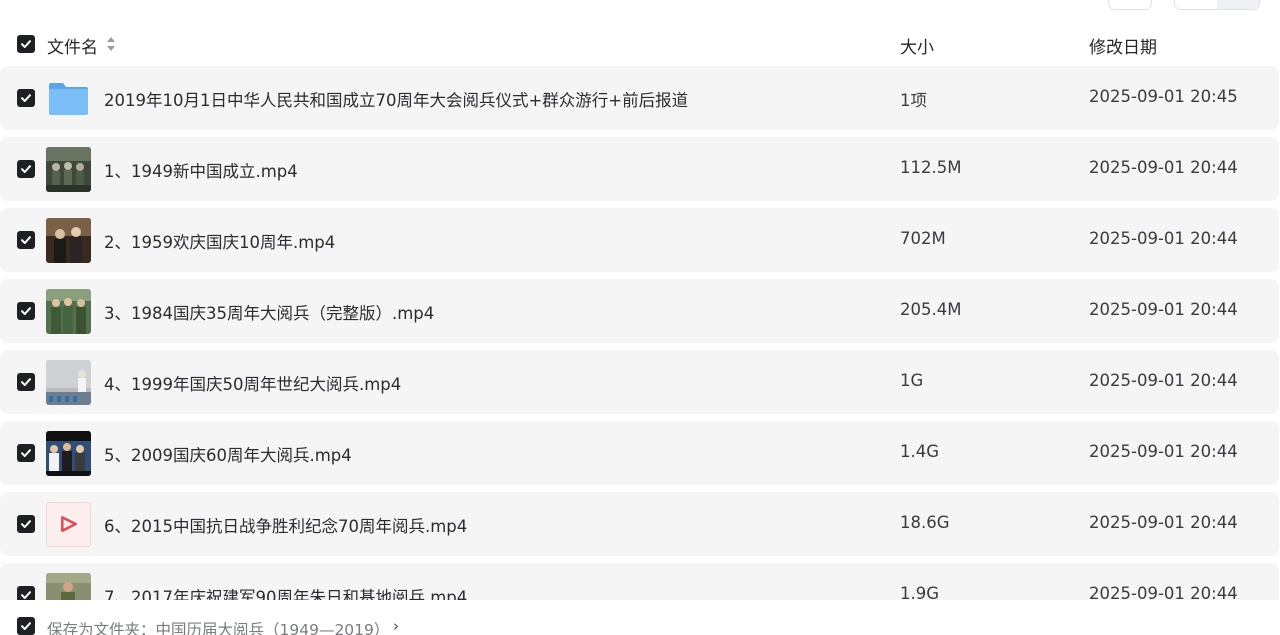 The width and height of the screenshot is (1280, 635). I want to click on list-header: 文件名 大小 修改日期, so click(640, 45).